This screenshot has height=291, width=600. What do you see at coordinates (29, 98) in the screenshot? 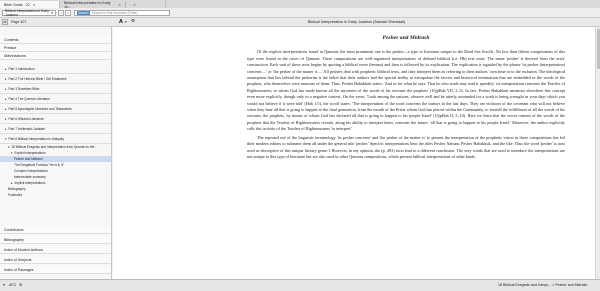
I see `toc-tree-label: Part 4 The Qumran Literature` at bounding box center [29, 98].